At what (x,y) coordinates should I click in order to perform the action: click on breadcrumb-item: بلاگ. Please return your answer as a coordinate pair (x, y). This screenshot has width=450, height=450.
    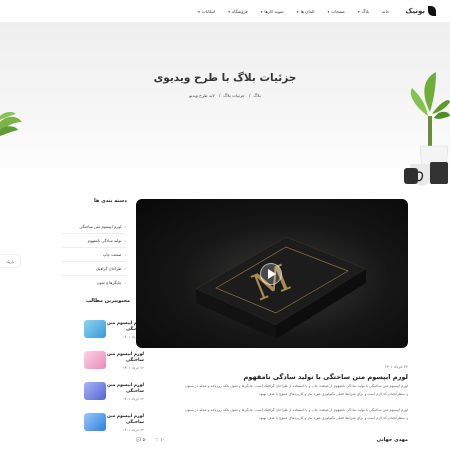
    Looking at the image, I should click on (256, 95).